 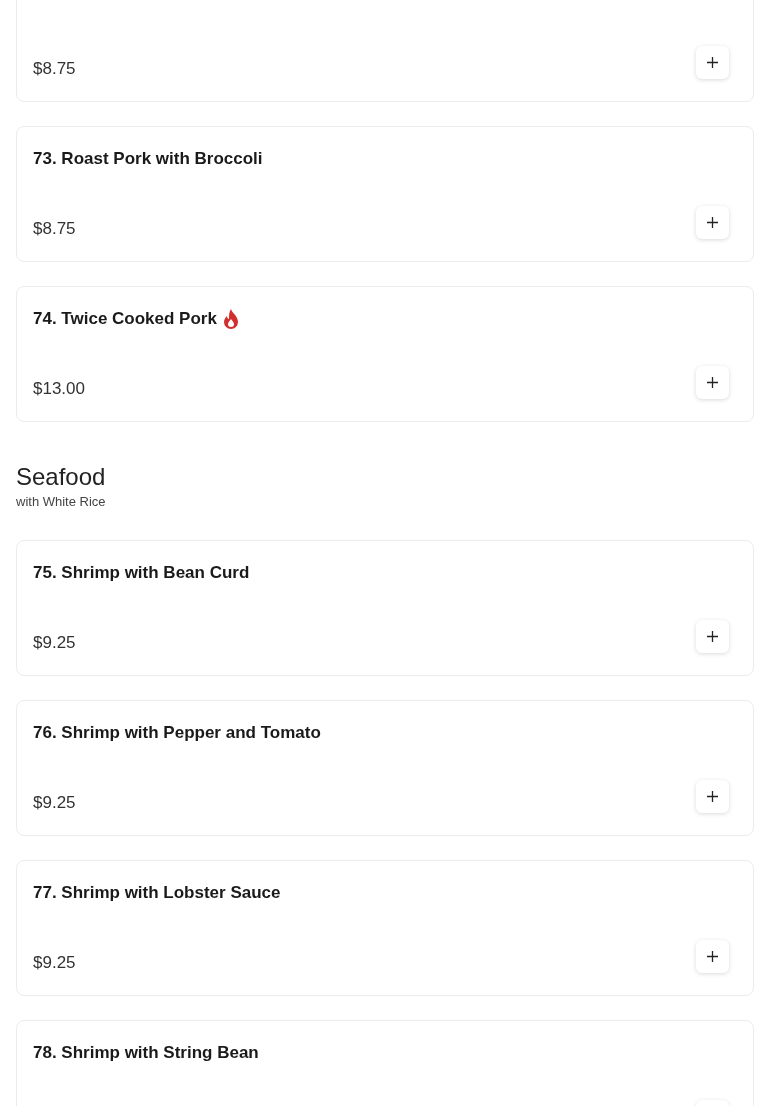 I want to click on section-subtitle: with White Rice, so click(x=61, y=502).